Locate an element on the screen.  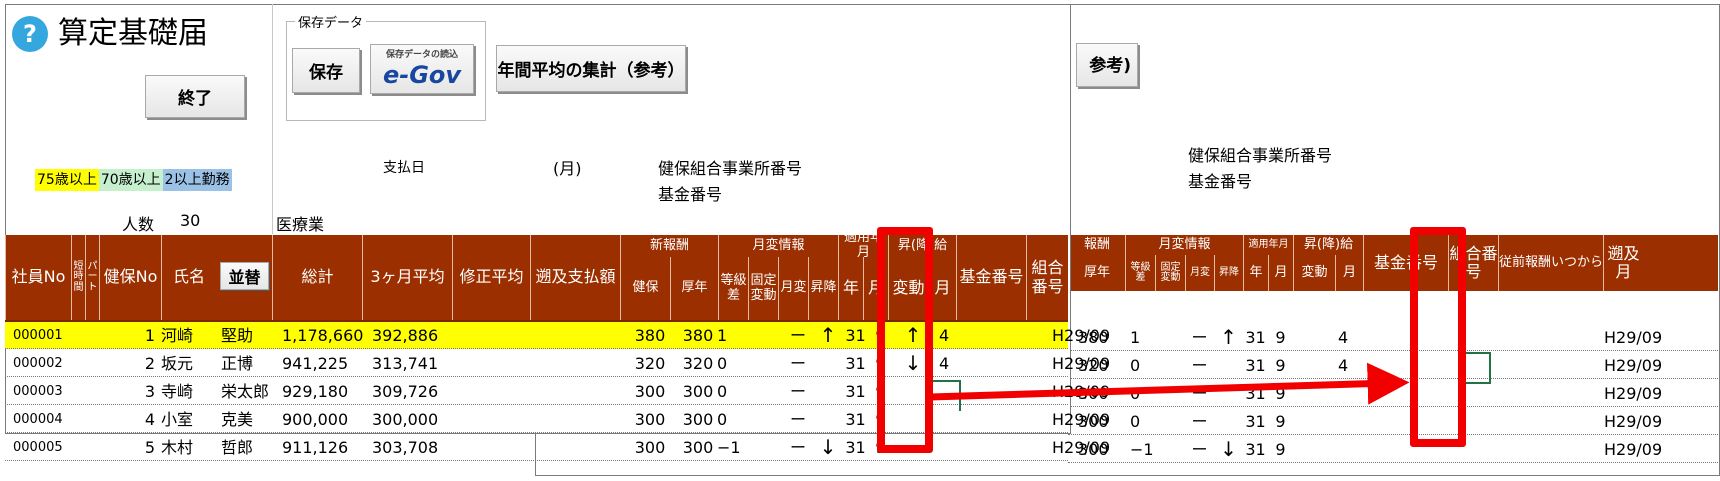
arrow-annotation is located at coordinates (1169, 383).